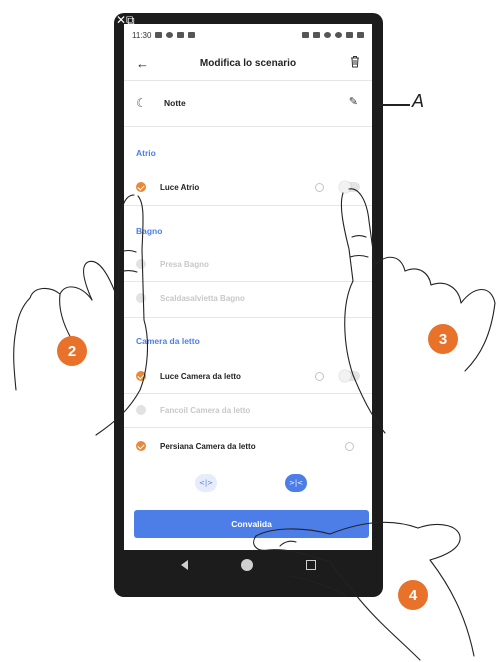  Describe the element at coordinates (443, 339) in the screenshot. I see `callout-3: 3` at that location.